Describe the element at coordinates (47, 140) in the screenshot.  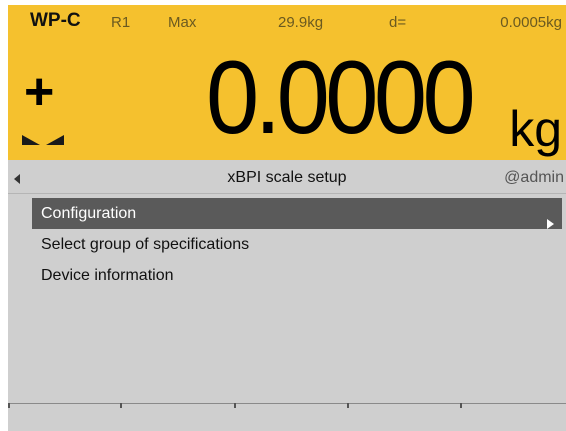
I see `zero-indicator-icon` at that location.